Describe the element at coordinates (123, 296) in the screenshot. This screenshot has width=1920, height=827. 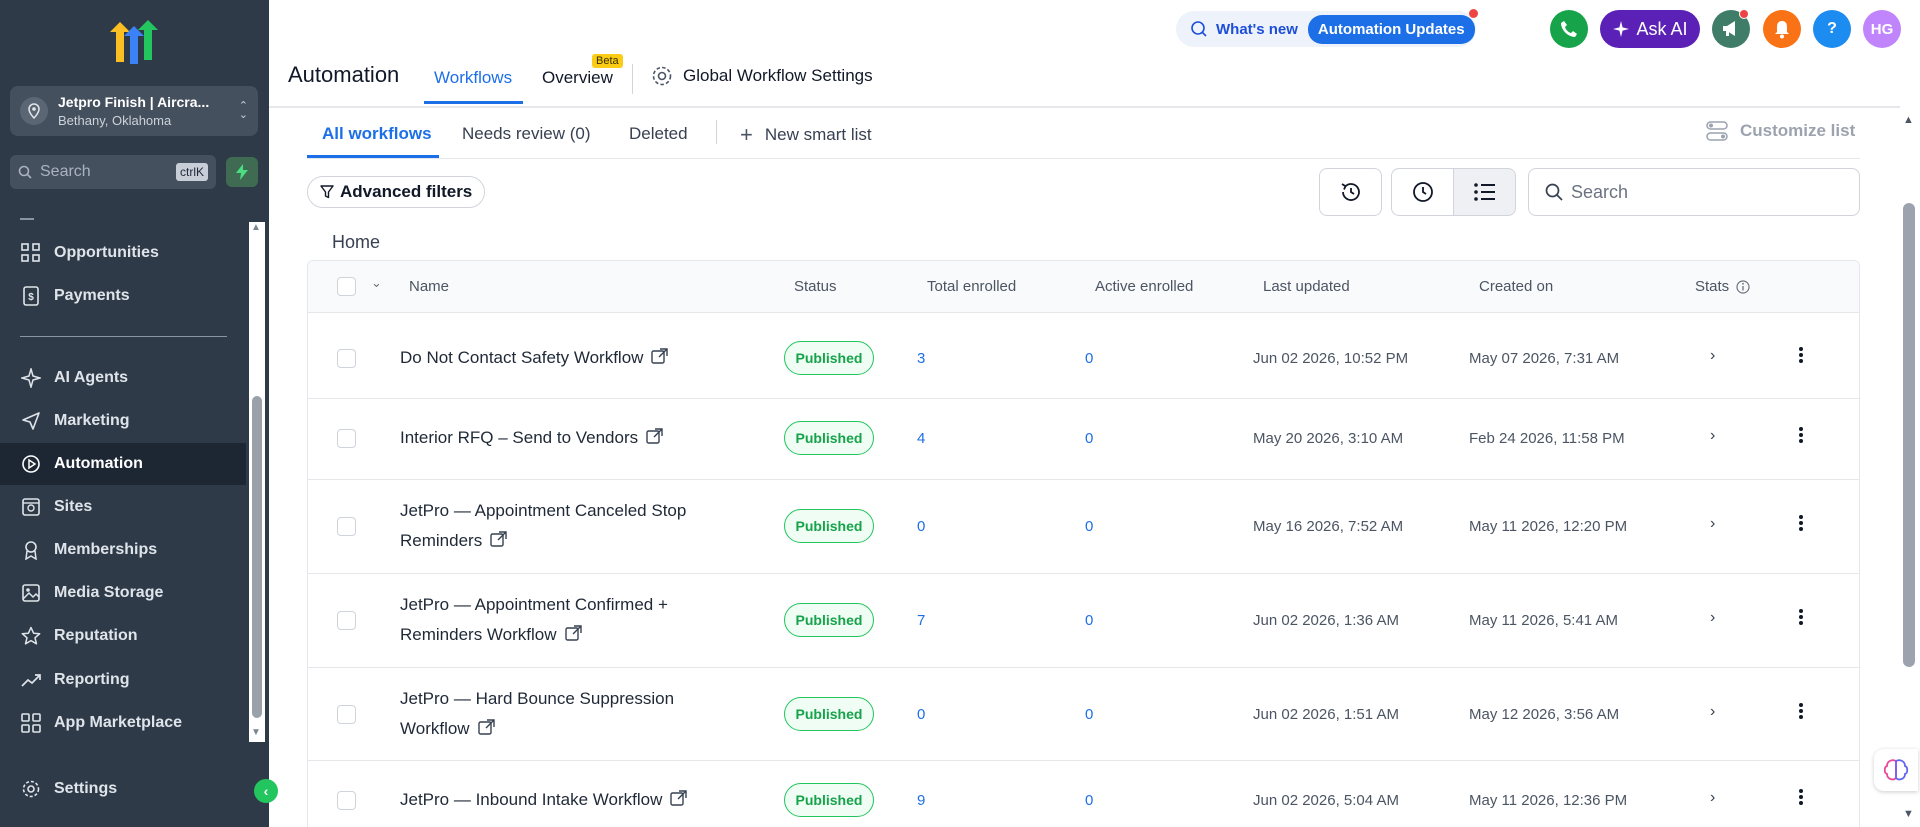
I see `sidebar-item-payments: $ Payments` at that location.